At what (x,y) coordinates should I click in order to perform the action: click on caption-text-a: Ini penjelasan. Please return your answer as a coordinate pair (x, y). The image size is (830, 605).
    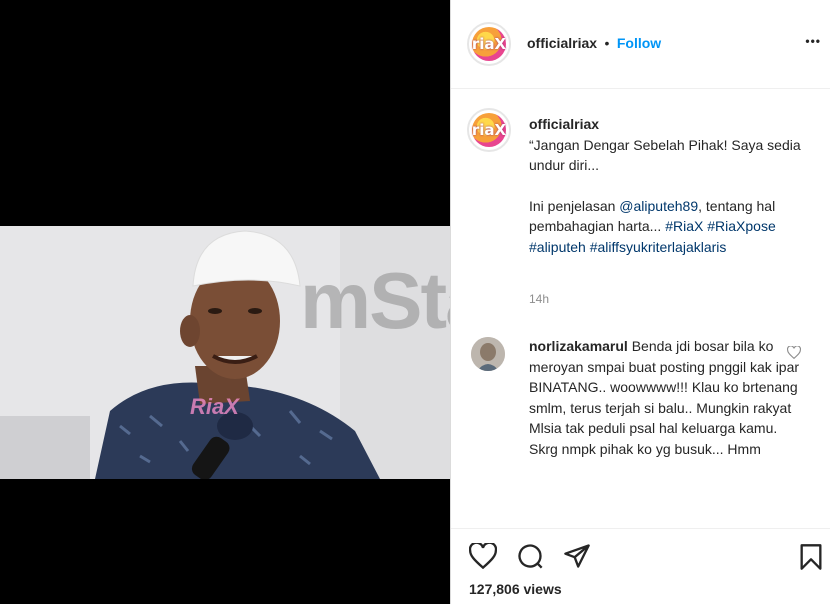
    Looking at the image, I should click on (574, 205).